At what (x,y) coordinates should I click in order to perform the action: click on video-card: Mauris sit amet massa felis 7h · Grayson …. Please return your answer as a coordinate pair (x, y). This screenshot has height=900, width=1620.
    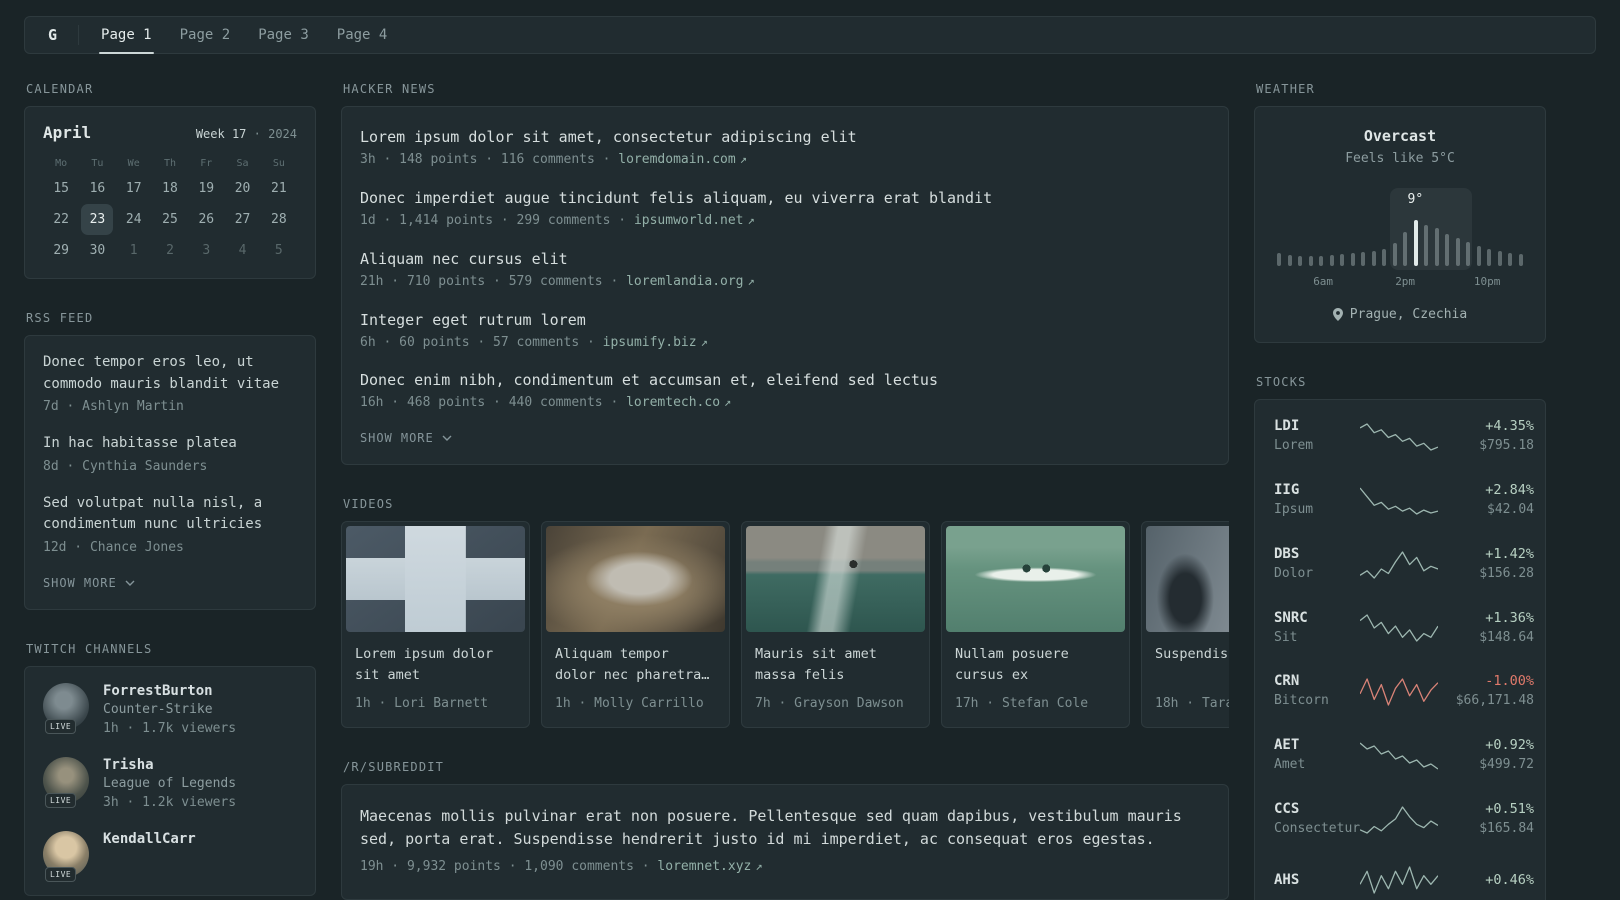
    Looking at the image, I should click on (835, 625).